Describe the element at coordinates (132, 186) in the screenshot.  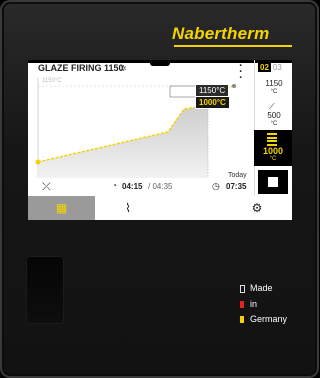
I see `duration-elapsed: 04:15` at that location.